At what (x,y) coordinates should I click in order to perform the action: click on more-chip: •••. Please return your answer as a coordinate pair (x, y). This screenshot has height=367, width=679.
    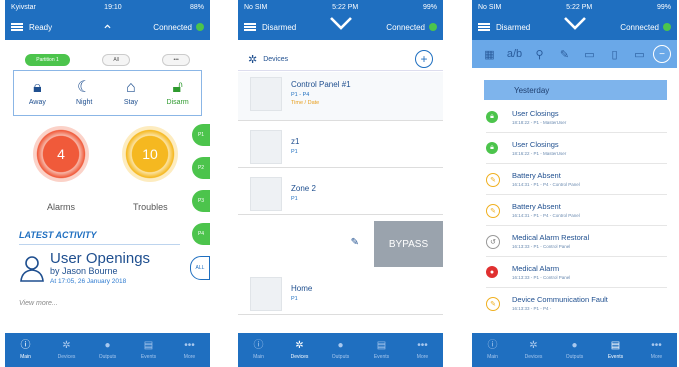
    Looking at the image, I should click on (176, 60).